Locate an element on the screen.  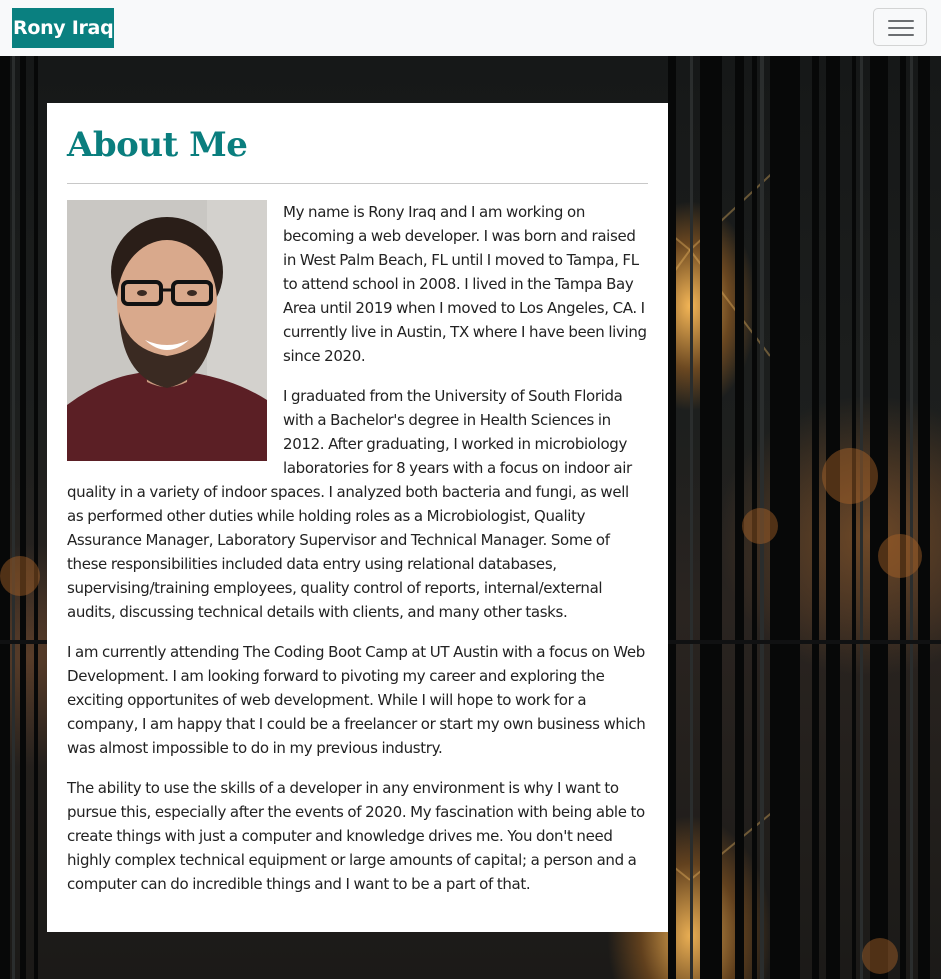
top-navbar: Rony Iraq is located at coordinates (470, 28).